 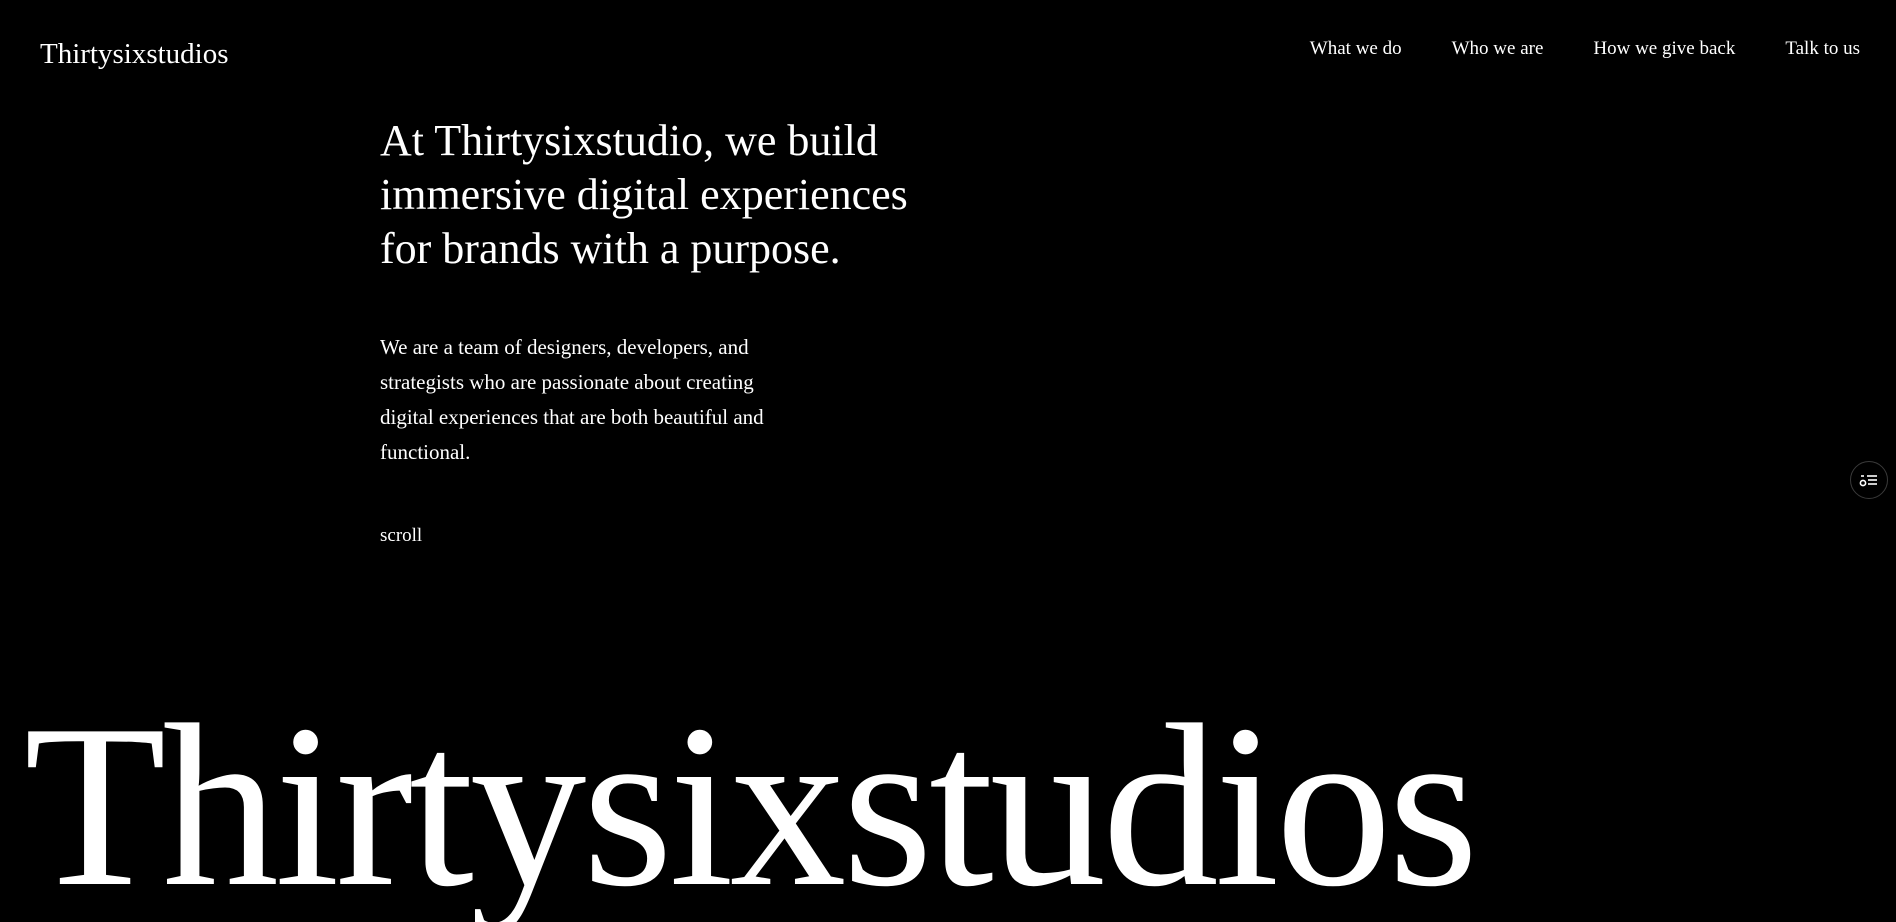 What do you see at coordinates (1822, 49) in the screenshot?
I see `nav-talk-to-us: Talk to us` at bounding box center [1822, 49].